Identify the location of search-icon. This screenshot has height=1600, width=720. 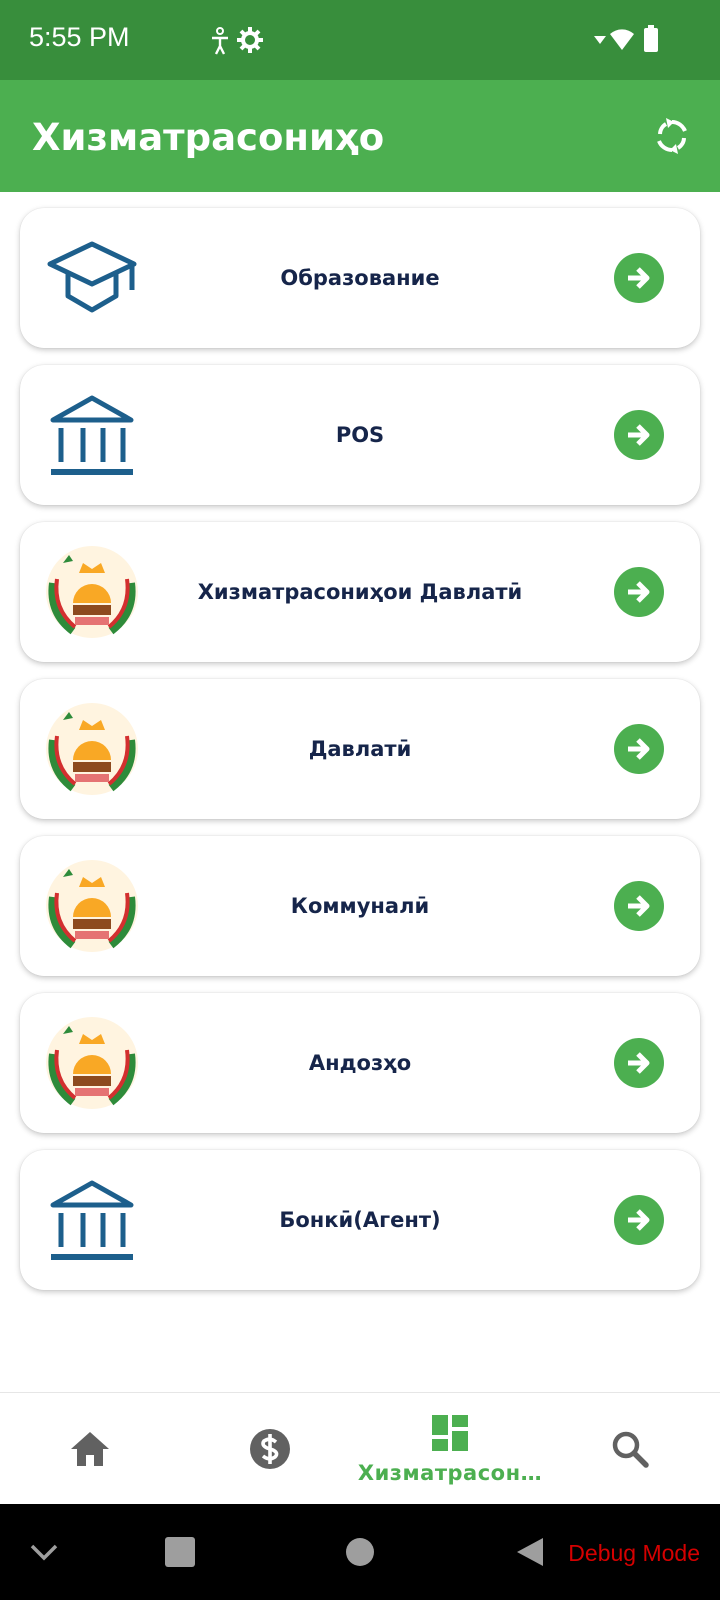
(630, 1449).